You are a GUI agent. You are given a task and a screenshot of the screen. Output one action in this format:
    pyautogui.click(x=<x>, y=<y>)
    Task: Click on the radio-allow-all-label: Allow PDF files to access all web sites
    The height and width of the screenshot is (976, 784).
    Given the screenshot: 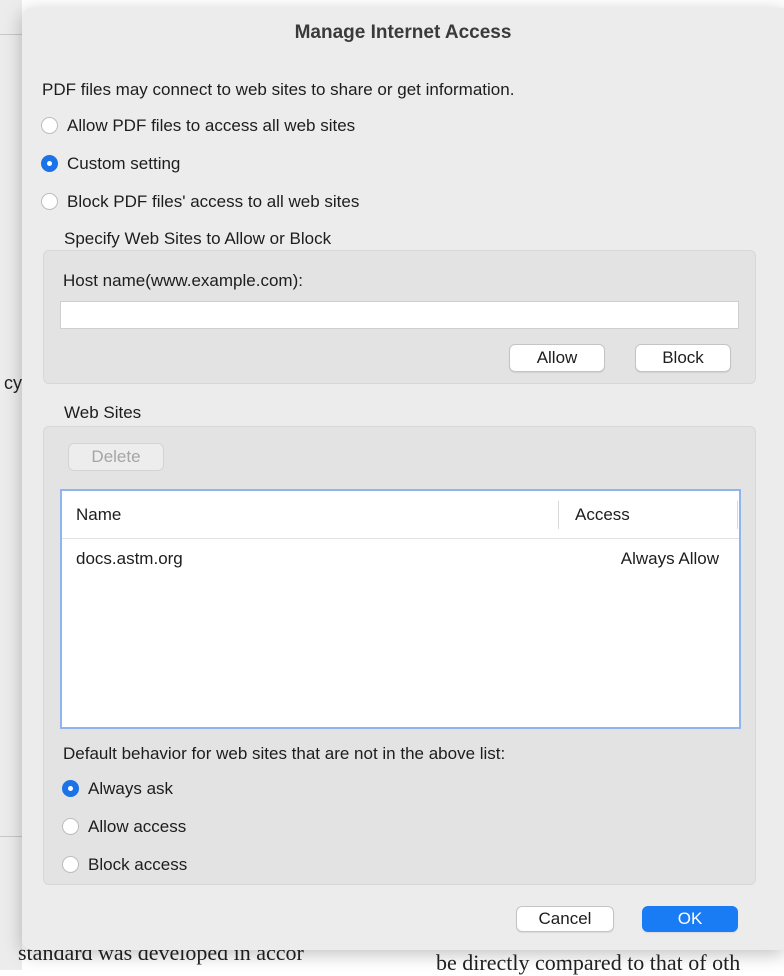 What is the action you would take?
    pyautogui.click(x=211, y=126)
    